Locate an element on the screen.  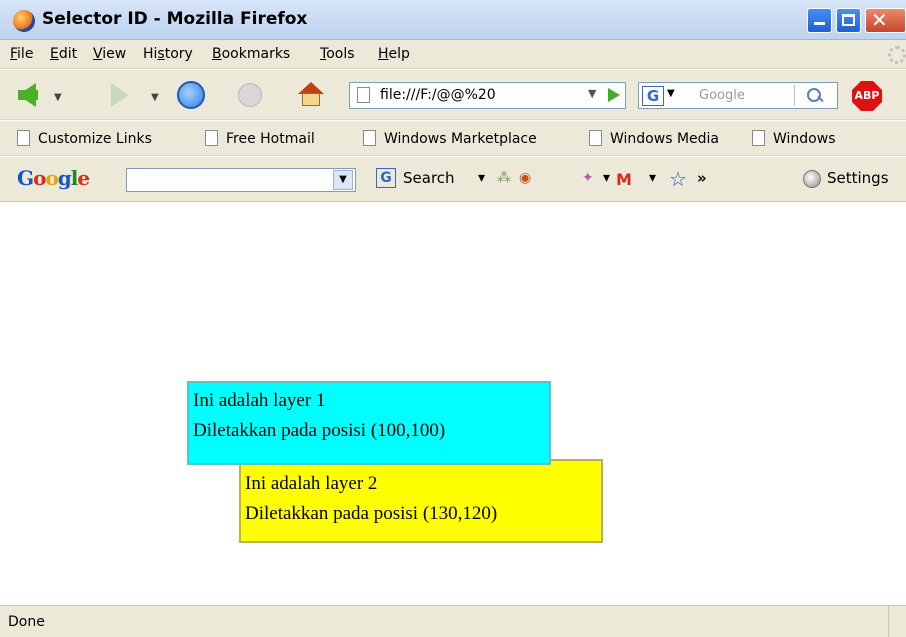
search-box: G ▼ Google is located at coordinates (738, 95).